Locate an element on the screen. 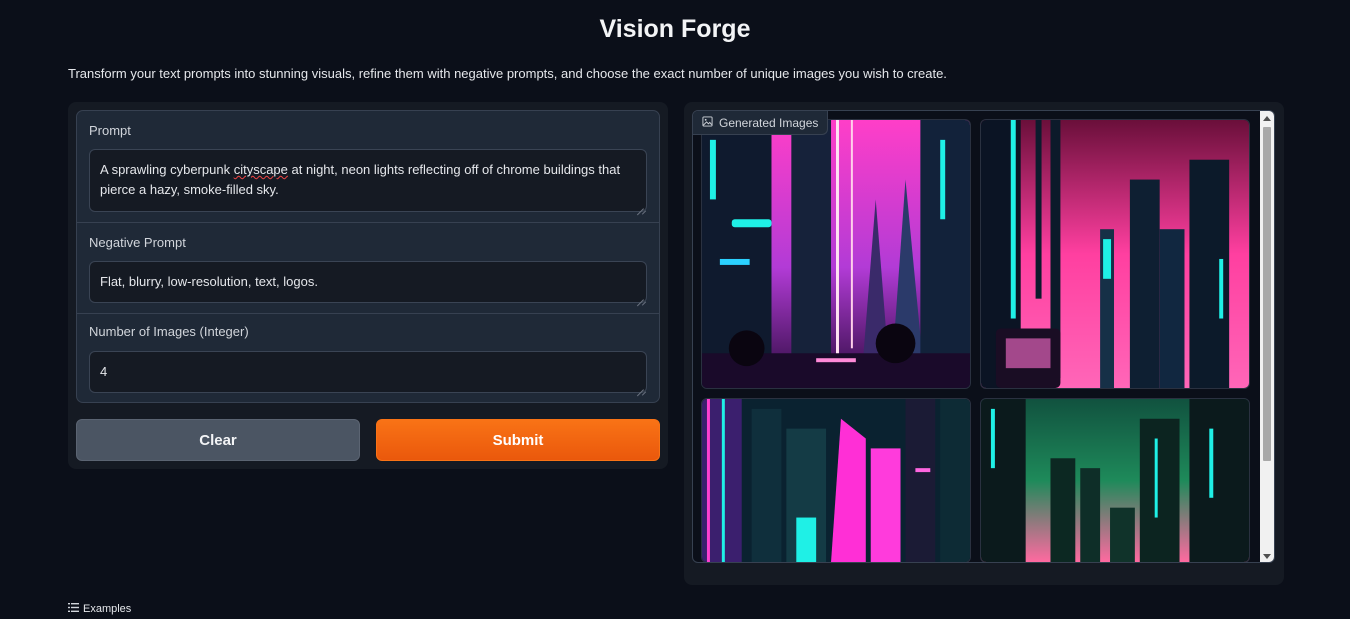 The width and height of the screenshot is (1350, 619). num-images-value: 4 is located at coordinates (104, 371).